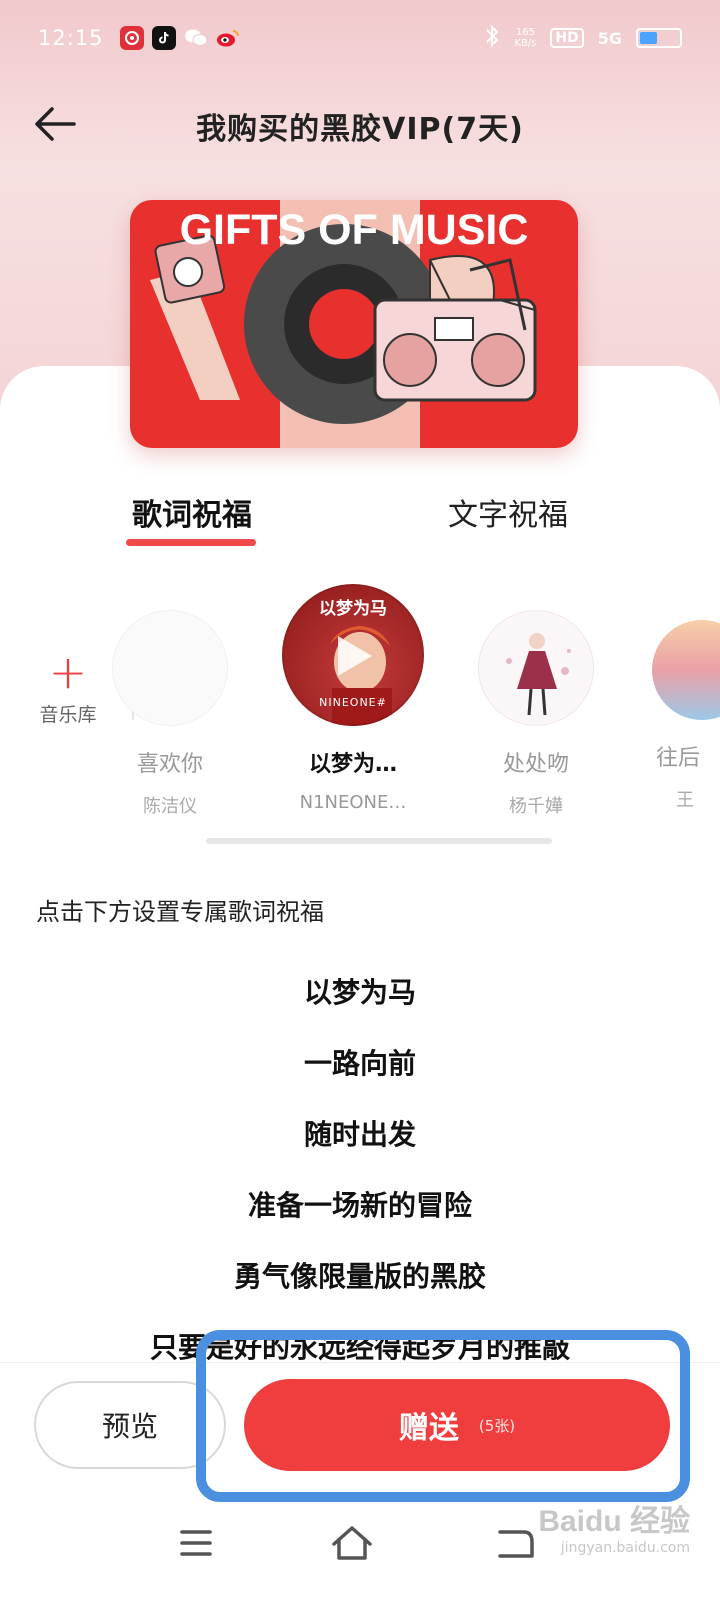  Describe the element at coordinates (360, 1218) in the screenshot. I see `lyric-line: 准备一场新的冒险` at that location.